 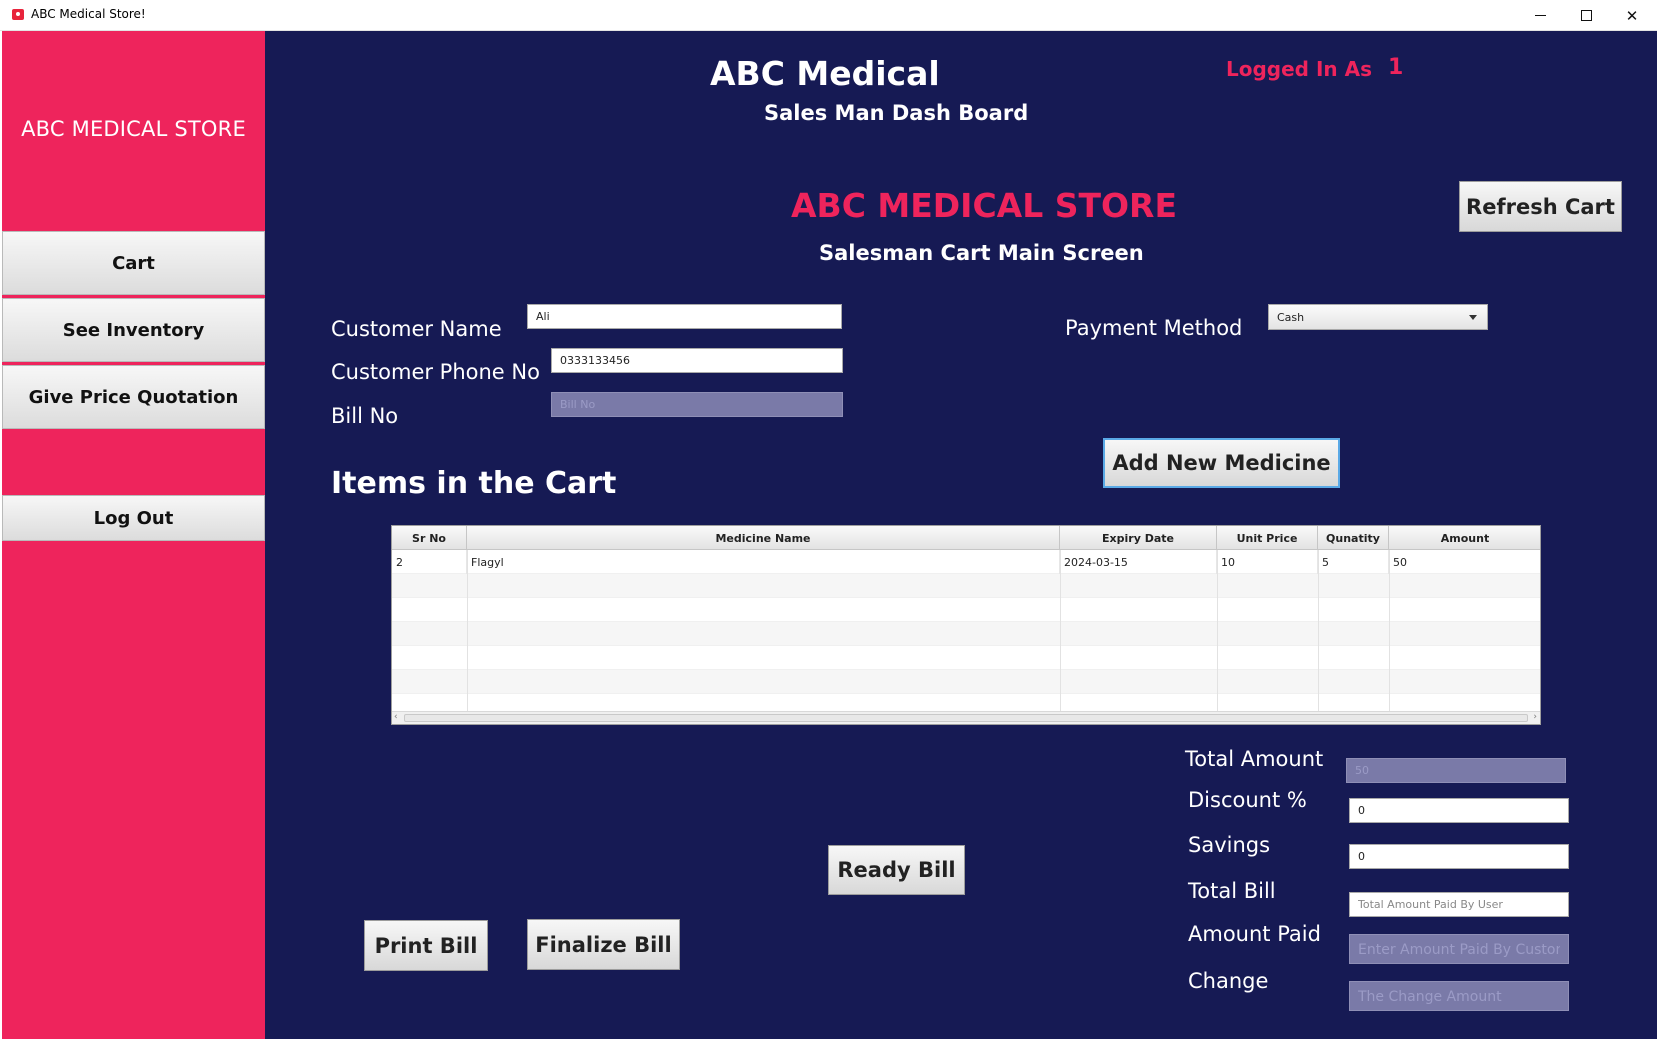 What do you see at coordinates (18, 14) in the screenshot?
I see `app-icon` at bounding box center [18, 14].